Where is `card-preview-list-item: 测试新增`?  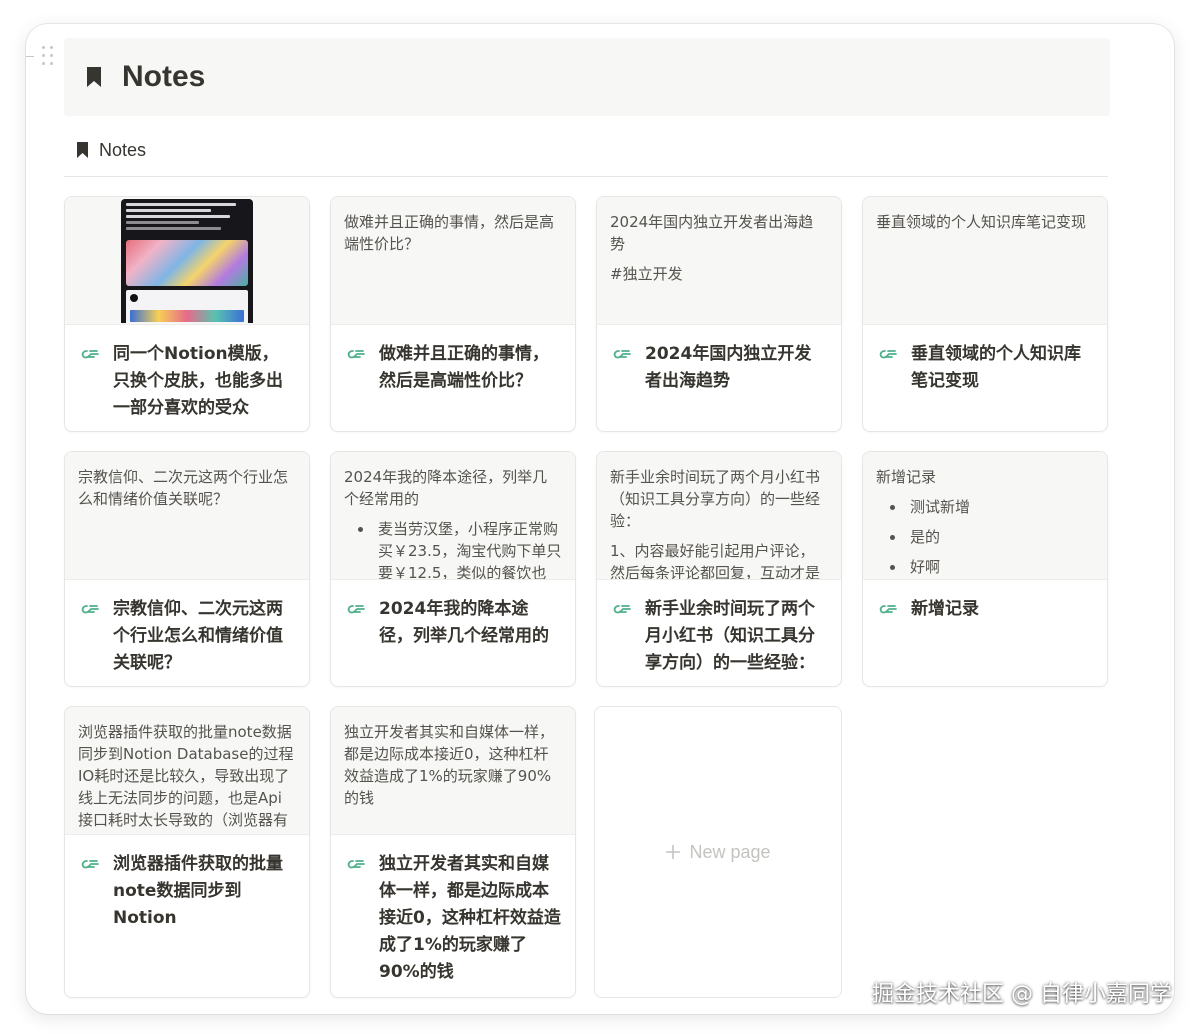
card-preview-list-item: 测试新增 is located at coordinates (992, 507).